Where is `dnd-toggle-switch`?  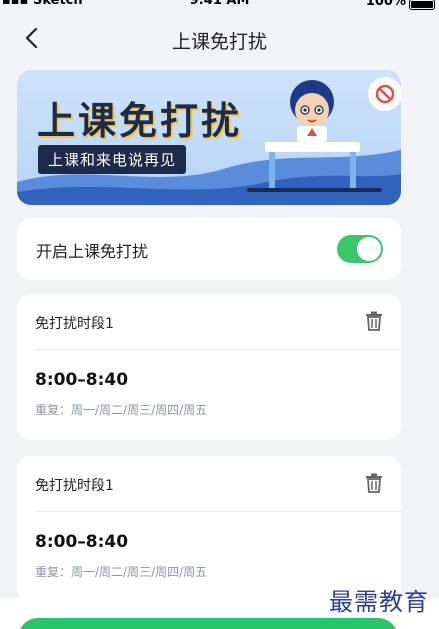
dnd-toggle-switch is located at coordinates (360, 249).